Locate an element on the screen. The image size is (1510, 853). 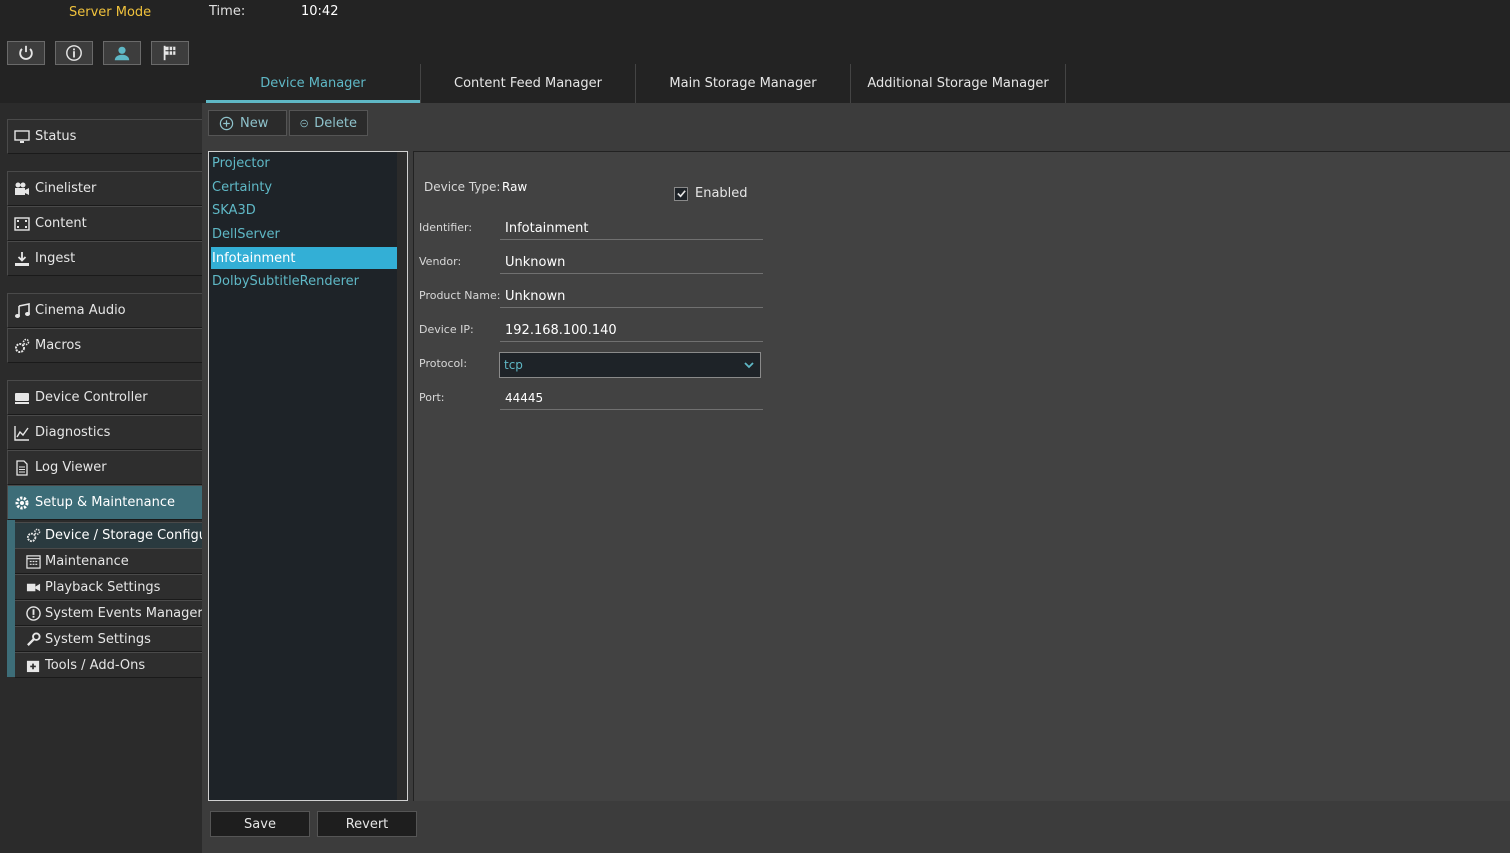
flag-button is located at coordinates (170, 53).